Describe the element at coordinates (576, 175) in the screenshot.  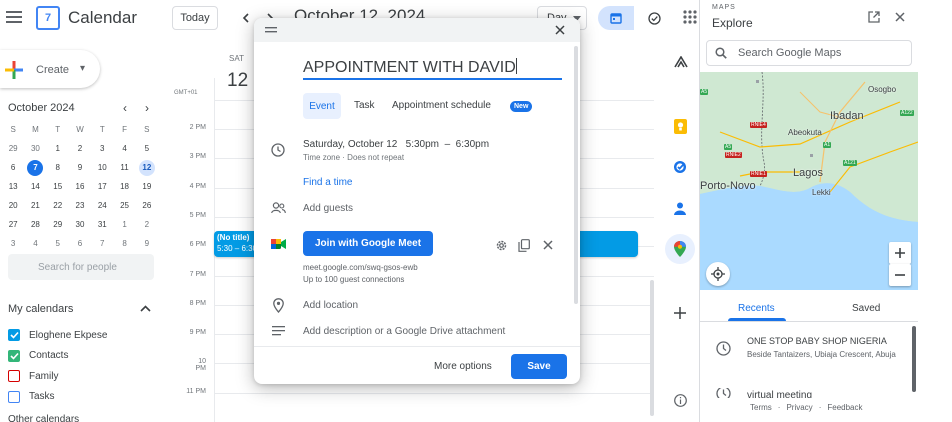
I see `dialog-scrollbar` at that location.